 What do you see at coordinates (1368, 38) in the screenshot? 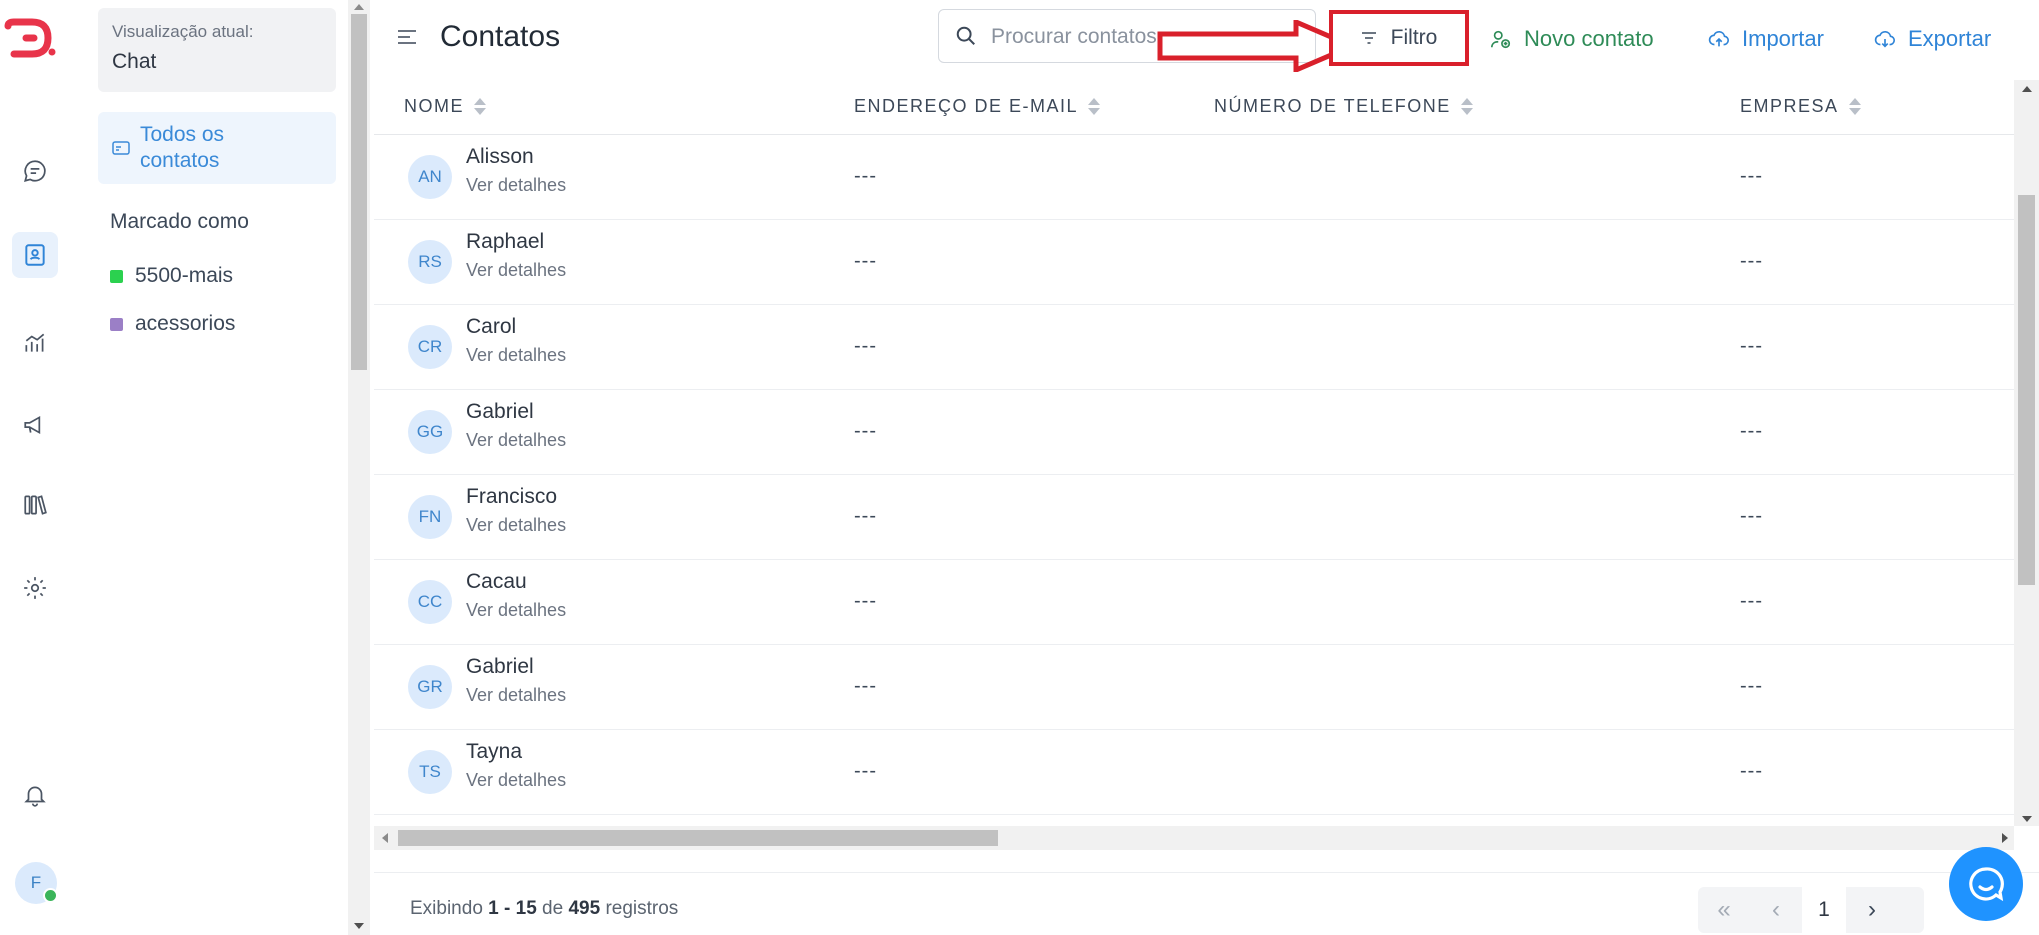
I see `filter-icon` at bounding box center [1368, 38].